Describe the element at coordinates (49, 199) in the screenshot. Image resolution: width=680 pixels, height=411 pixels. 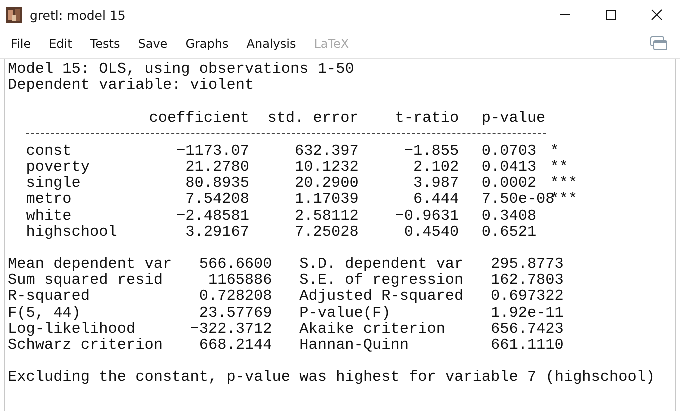
I see `variable-name: metro` at that location.